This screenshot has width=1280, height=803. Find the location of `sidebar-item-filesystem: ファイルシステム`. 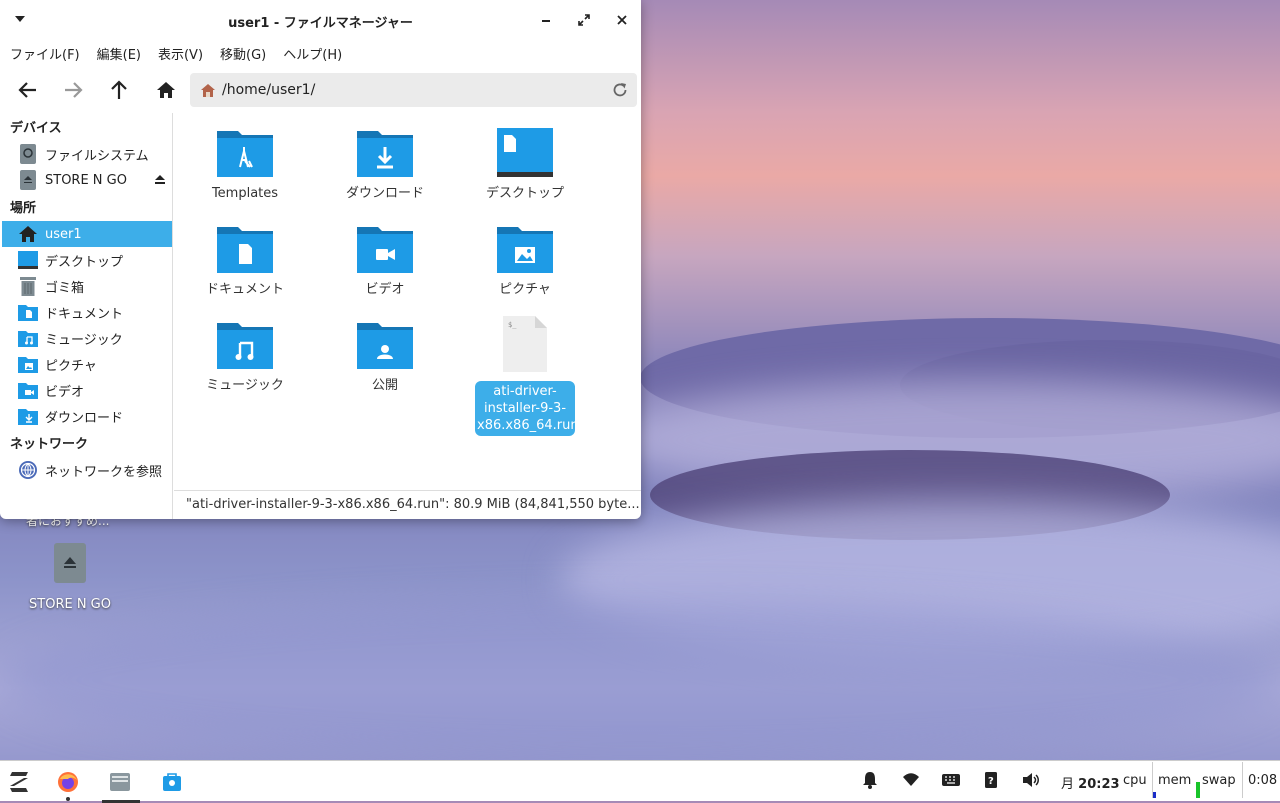

sidebar-item-filesystem: ファイルシステム is located at coordinates (86, 154).